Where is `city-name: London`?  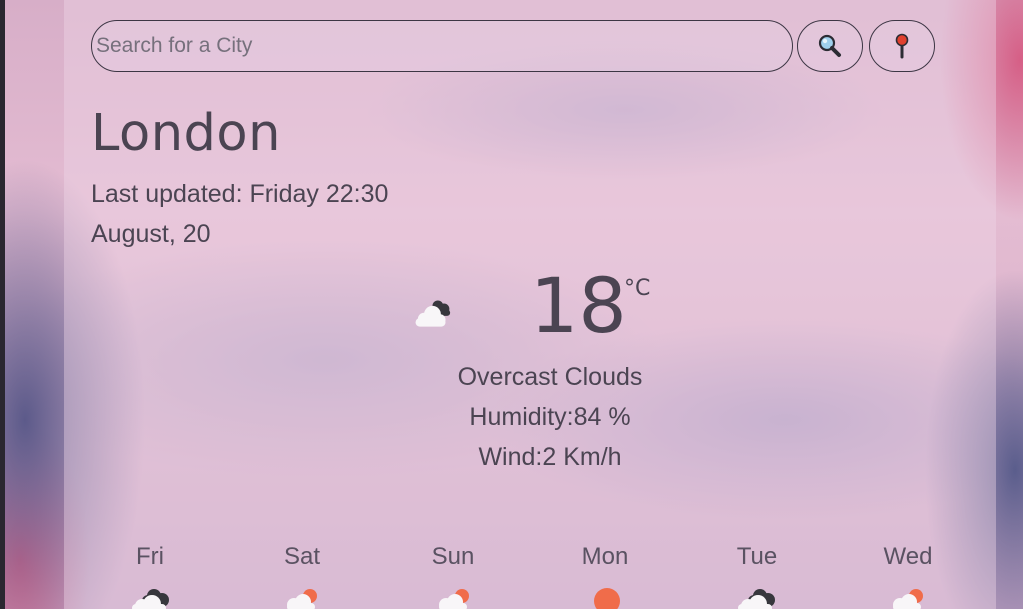 city-name: London is located at coordinates (186, 133).